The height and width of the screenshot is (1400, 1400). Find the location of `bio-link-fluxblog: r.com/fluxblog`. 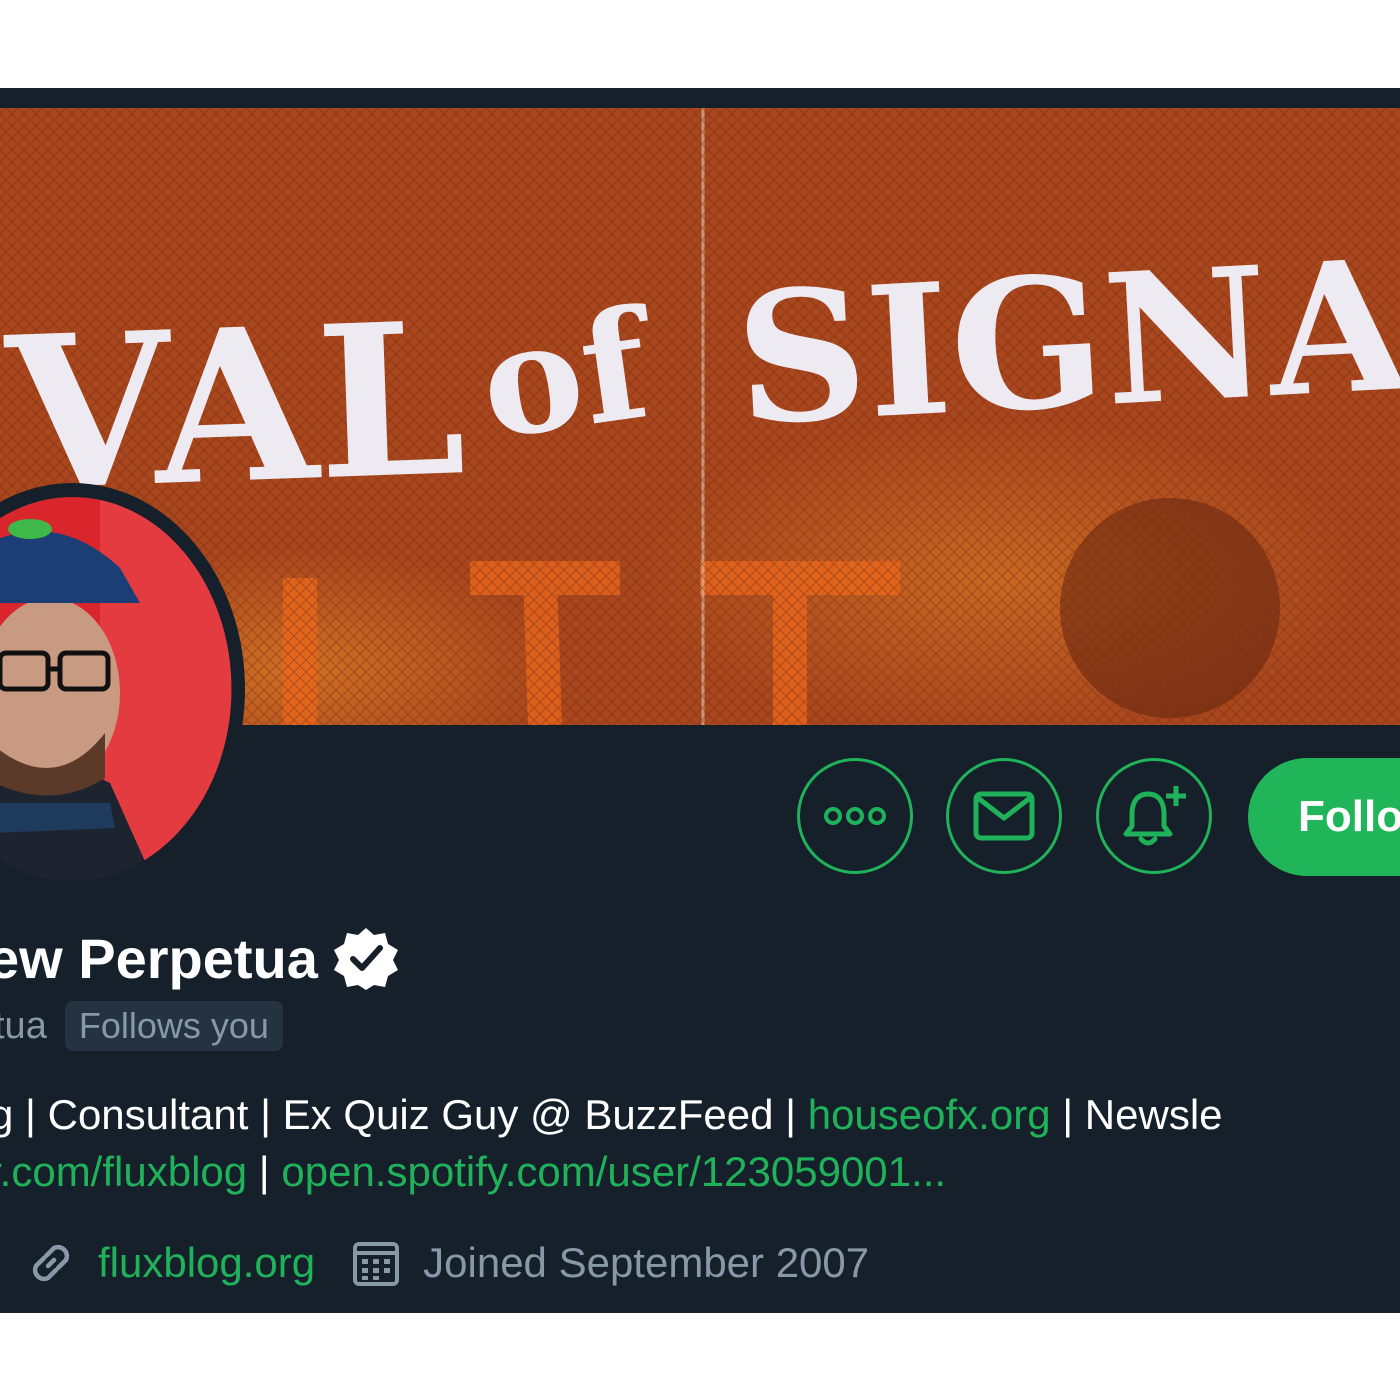

bio-link-fluxblog: r.com/fluxblog is located at coordinates (123, 1171).